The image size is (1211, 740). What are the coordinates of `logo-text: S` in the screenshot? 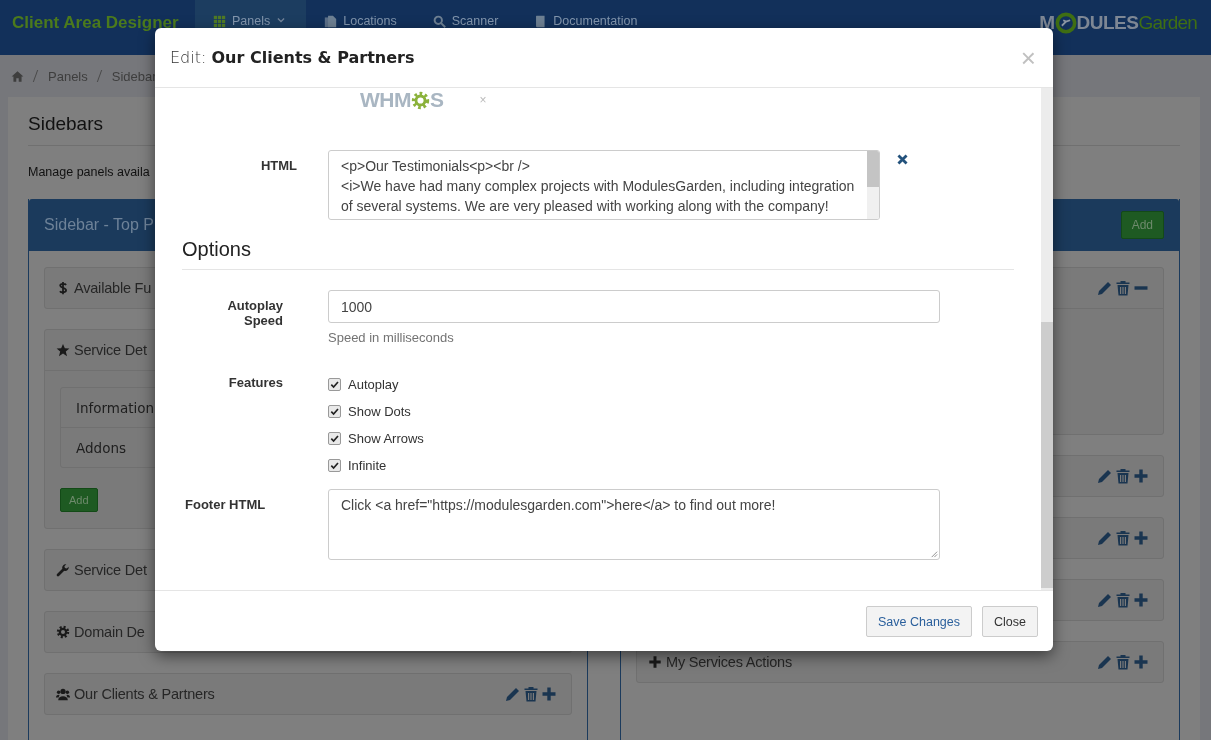 It's located at (437, 100).